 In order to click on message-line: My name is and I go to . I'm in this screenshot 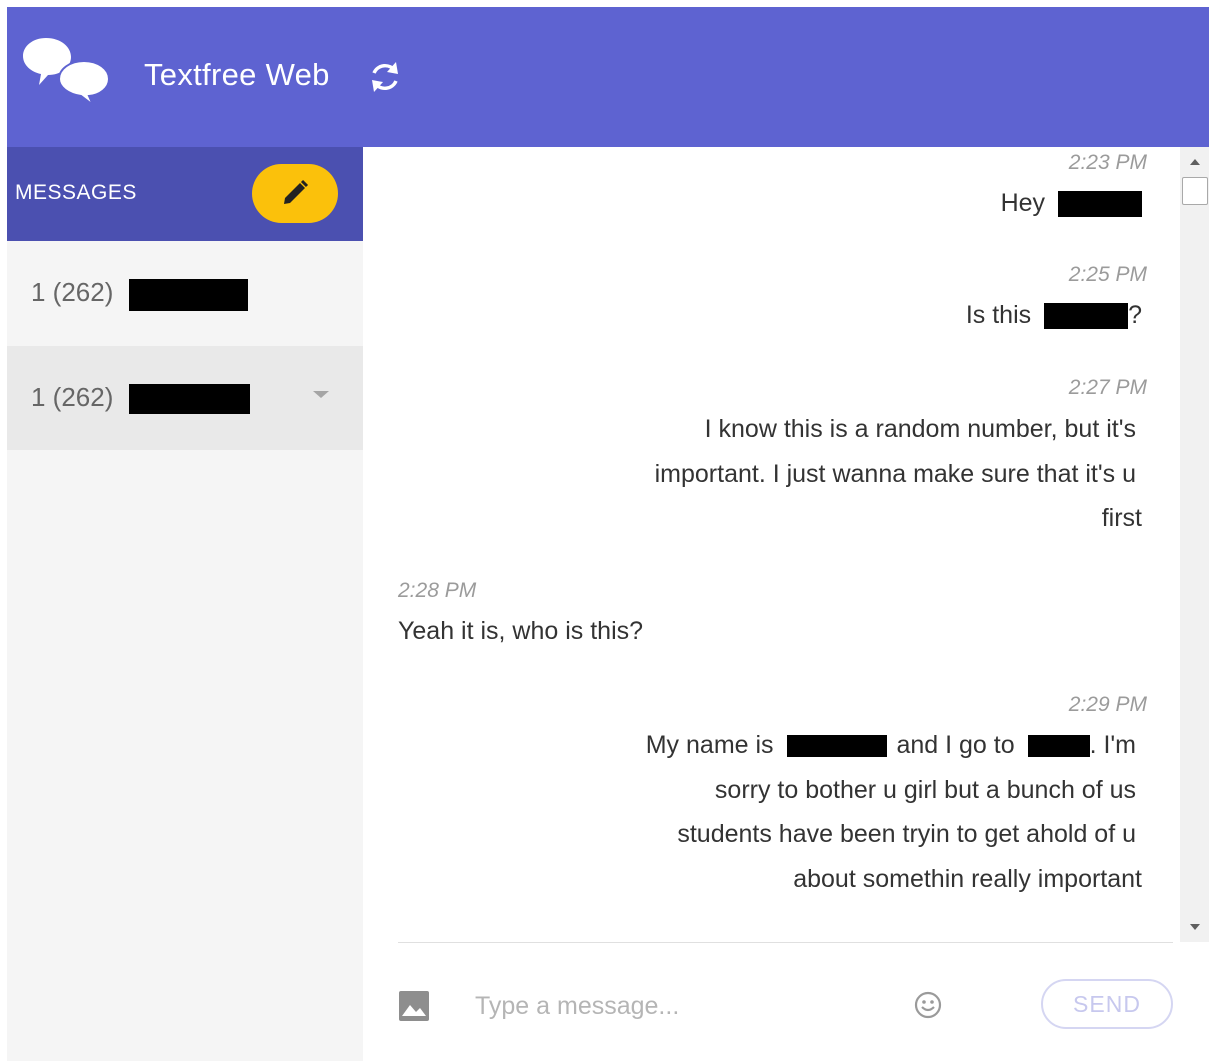, I will do `click(891, 745)`.